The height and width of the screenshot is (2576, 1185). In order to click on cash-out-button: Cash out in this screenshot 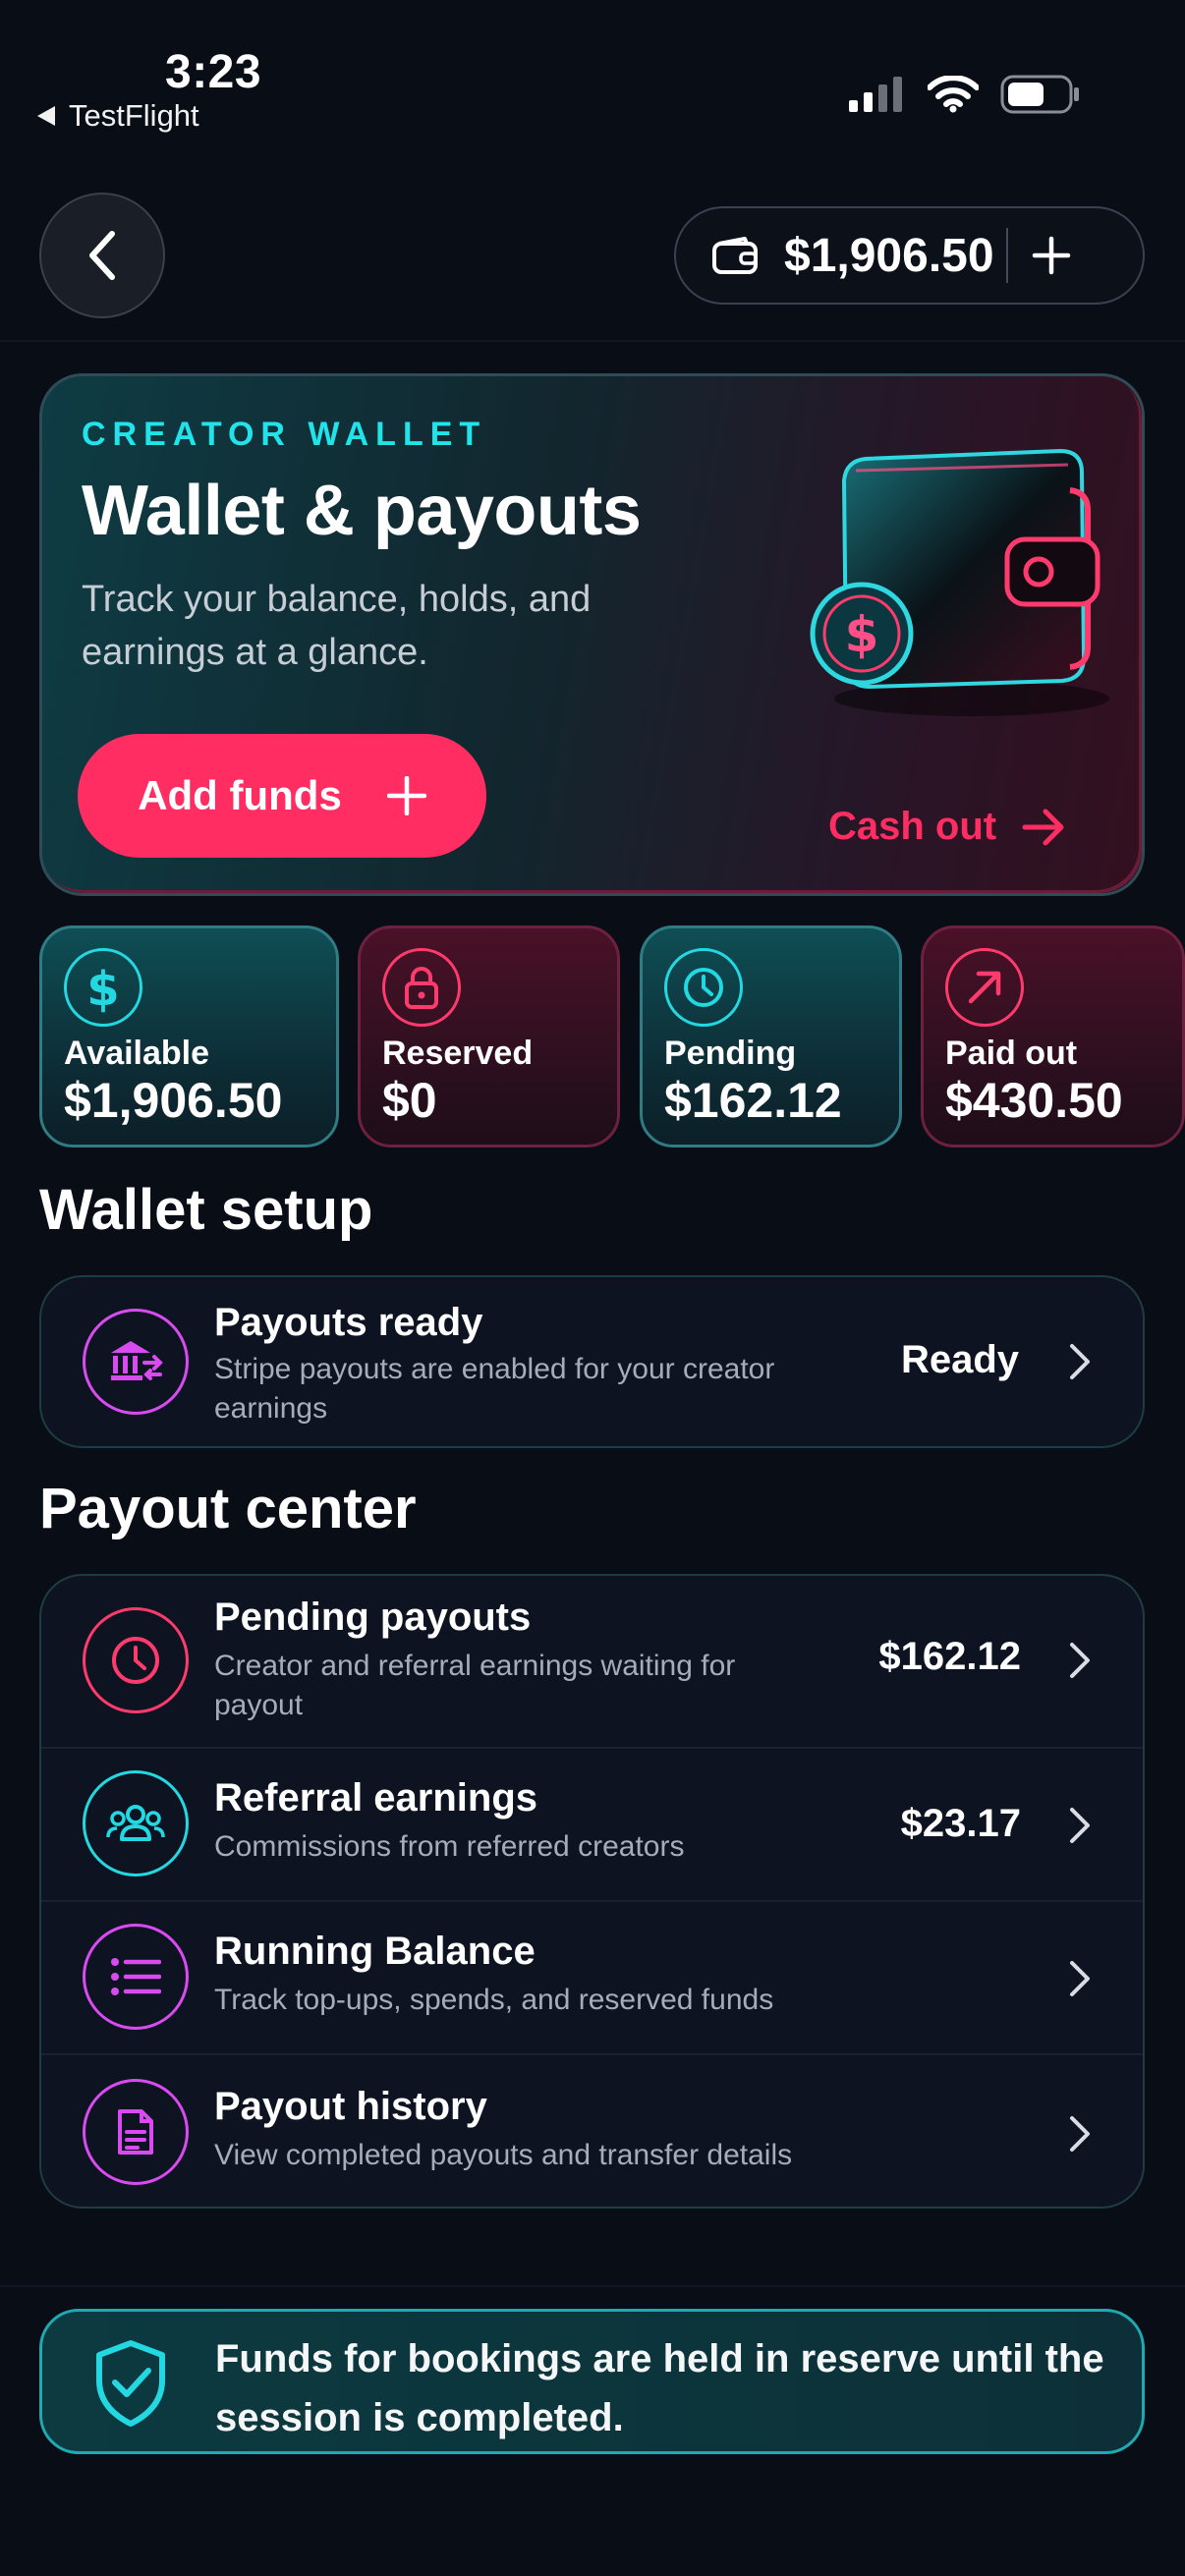, I will do `click(947, 827)`.